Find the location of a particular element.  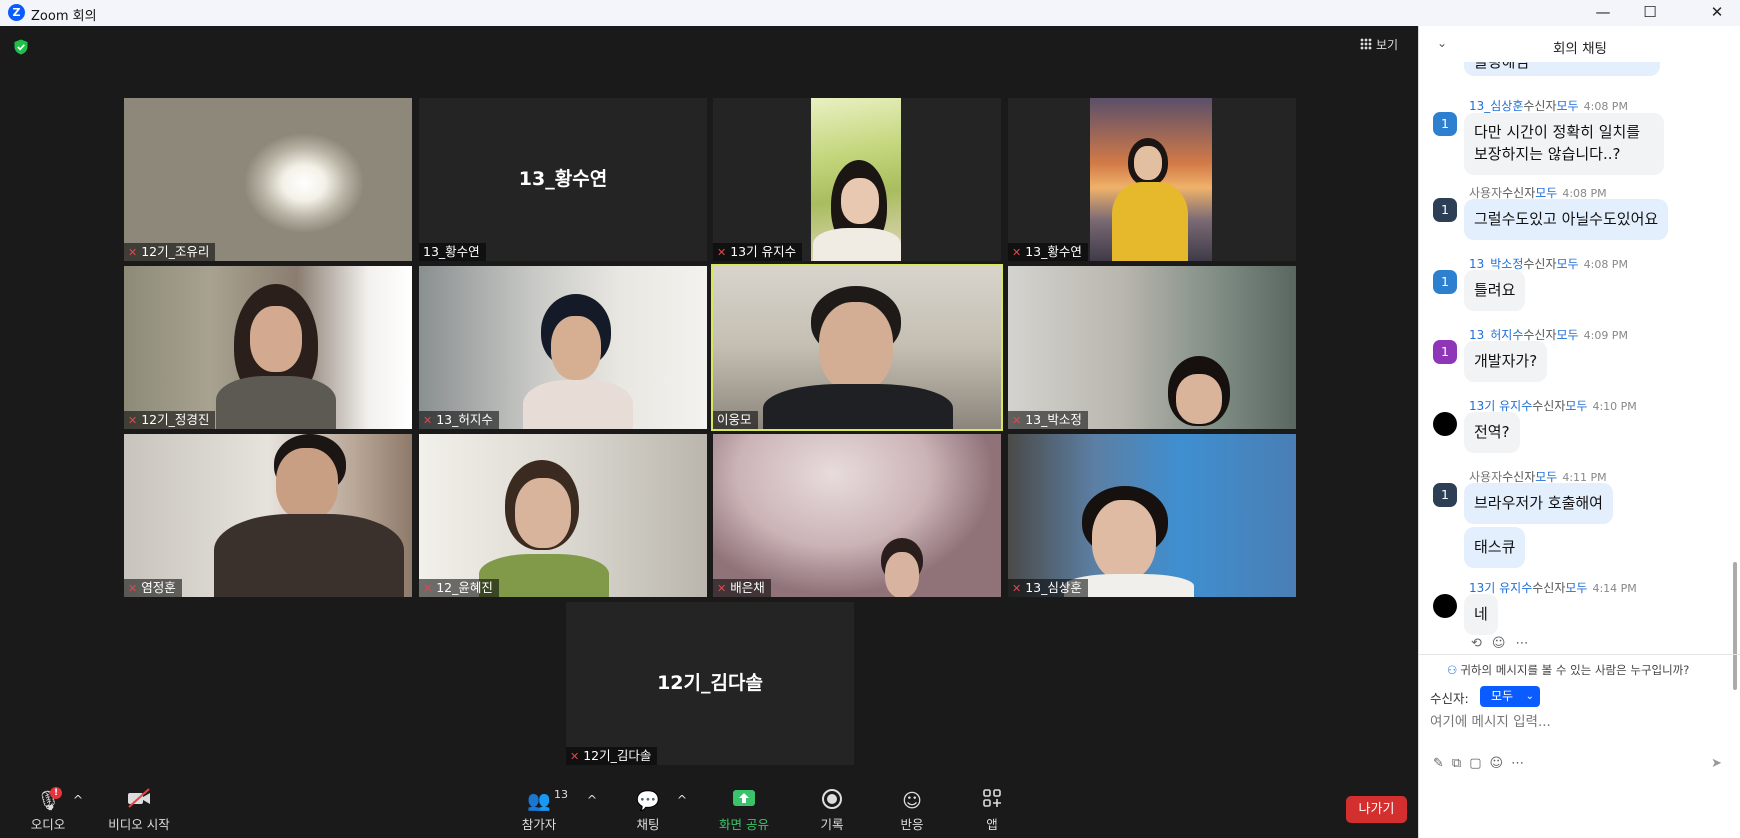

apps-label: 앱 is located at coordinates (992, 824).